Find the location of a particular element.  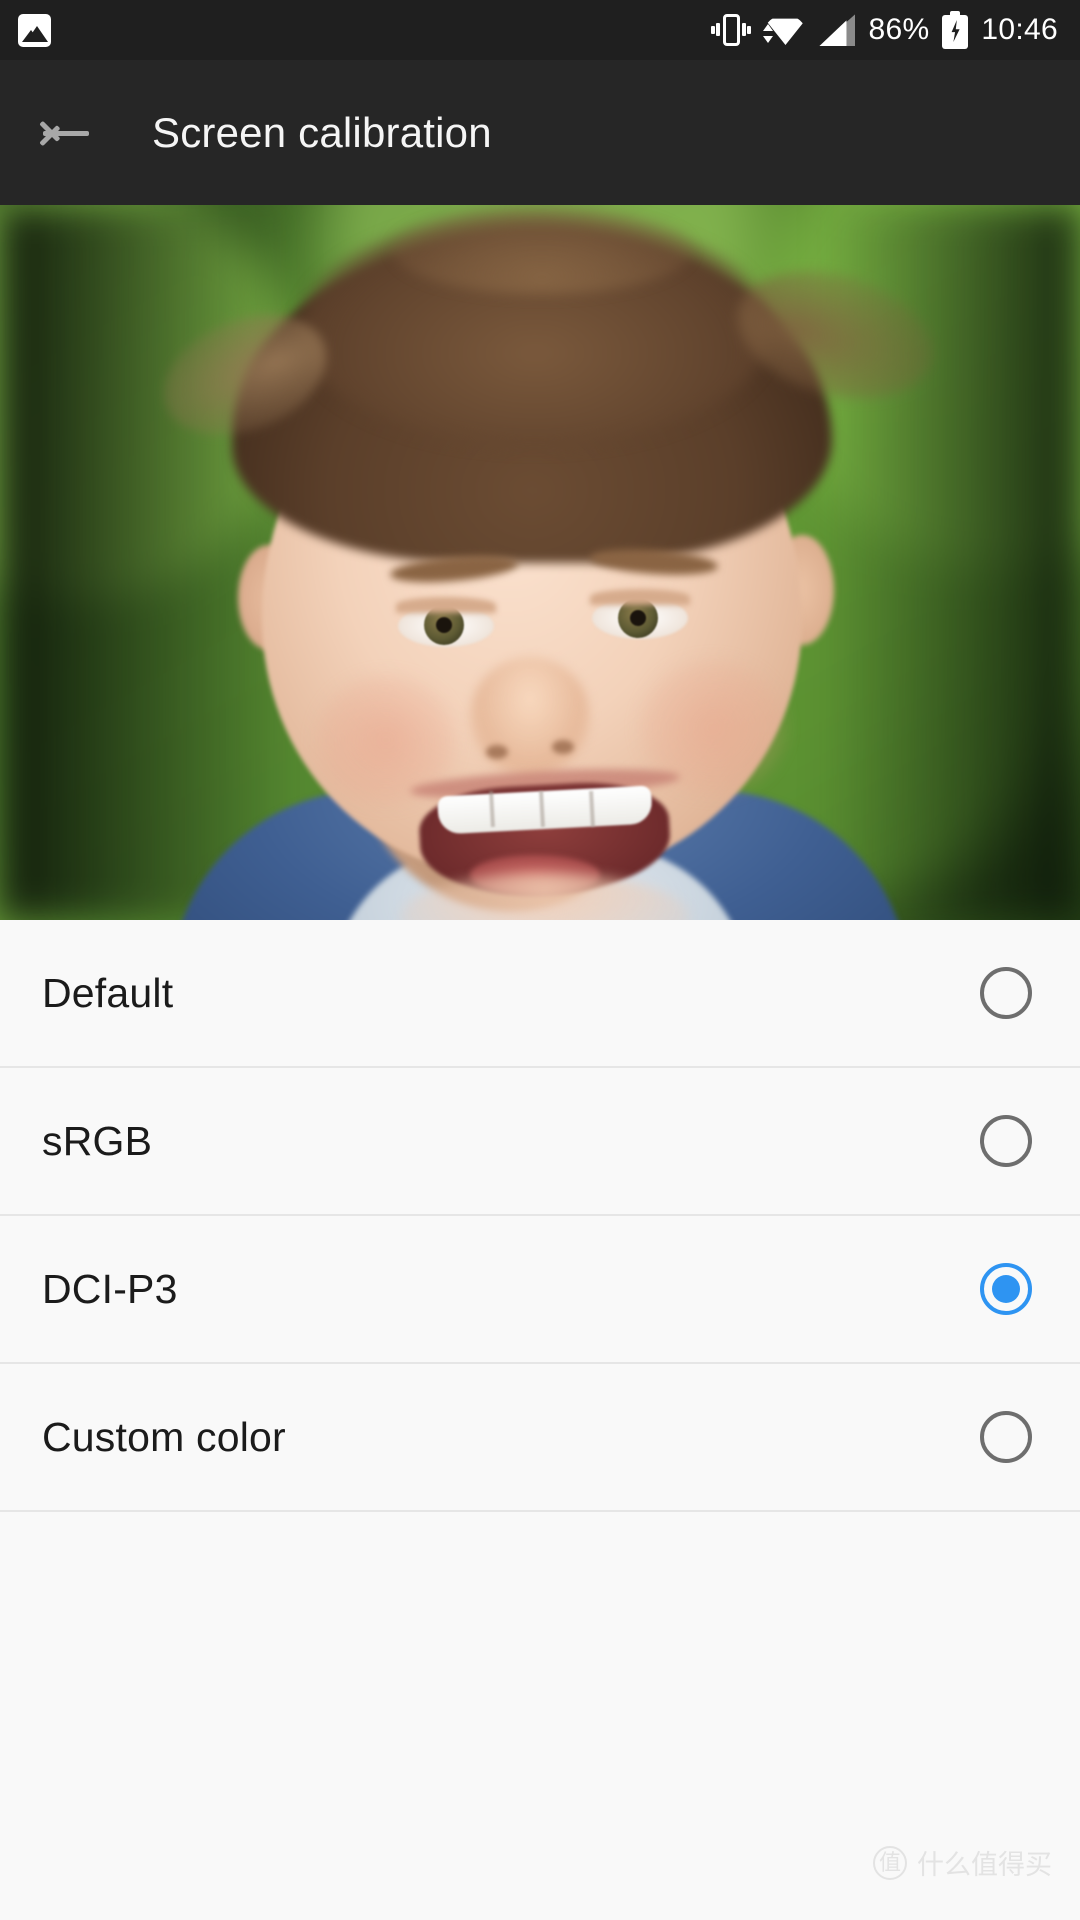

nostril-left is located at coordinates (497, 752).